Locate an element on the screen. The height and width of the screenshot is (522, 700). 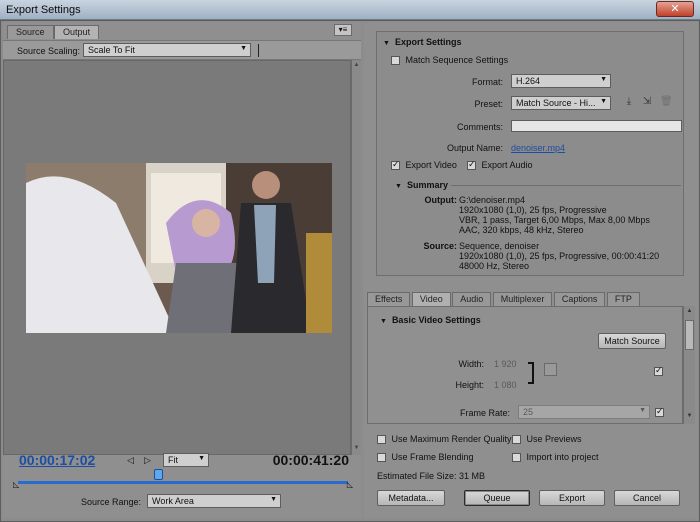
export-audio-label: Export Audio is located at coordinates (507, 165).